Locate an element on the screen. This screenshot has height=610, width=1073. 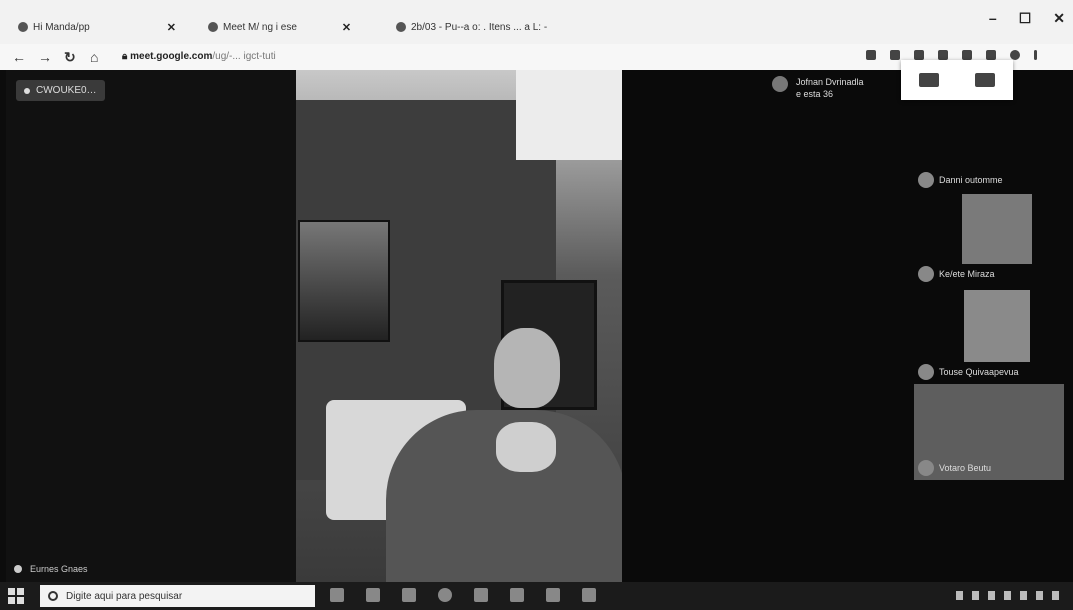
participant-name: Touse Quivaapevua is located at coordinates (979, 372).